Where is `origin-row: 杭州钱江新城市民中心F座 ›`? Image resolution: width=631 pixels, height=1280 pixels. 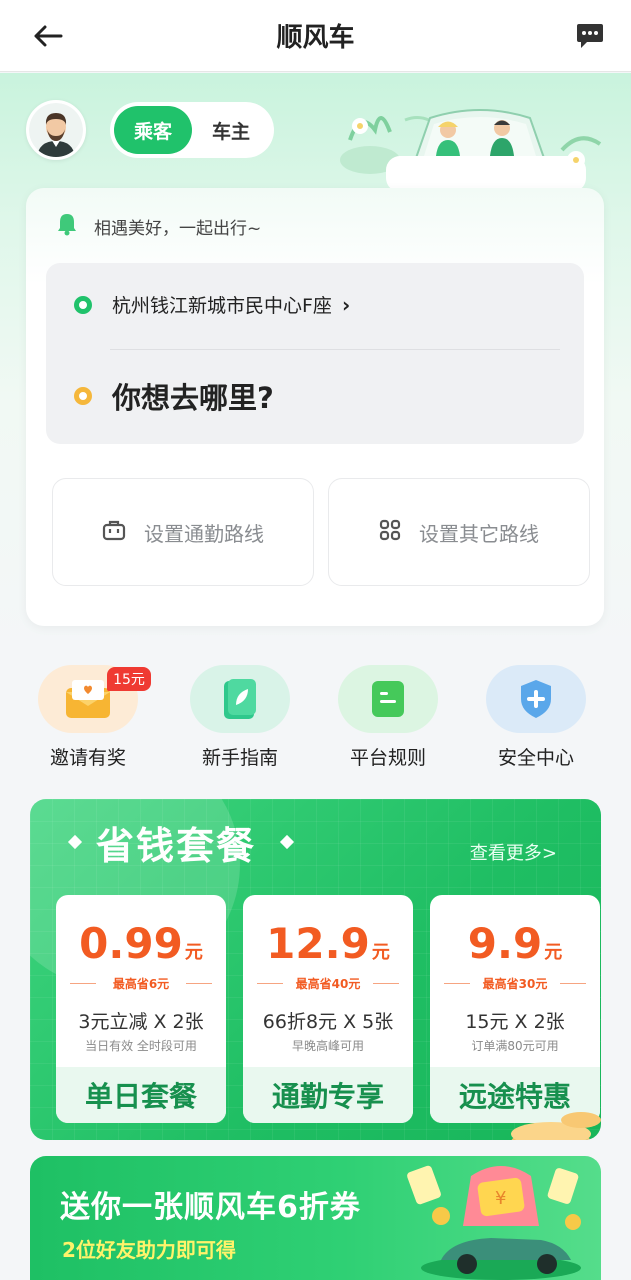 origin-row: 杭州钱江新城市民中心F座 › is located at coordinates (212, 304).